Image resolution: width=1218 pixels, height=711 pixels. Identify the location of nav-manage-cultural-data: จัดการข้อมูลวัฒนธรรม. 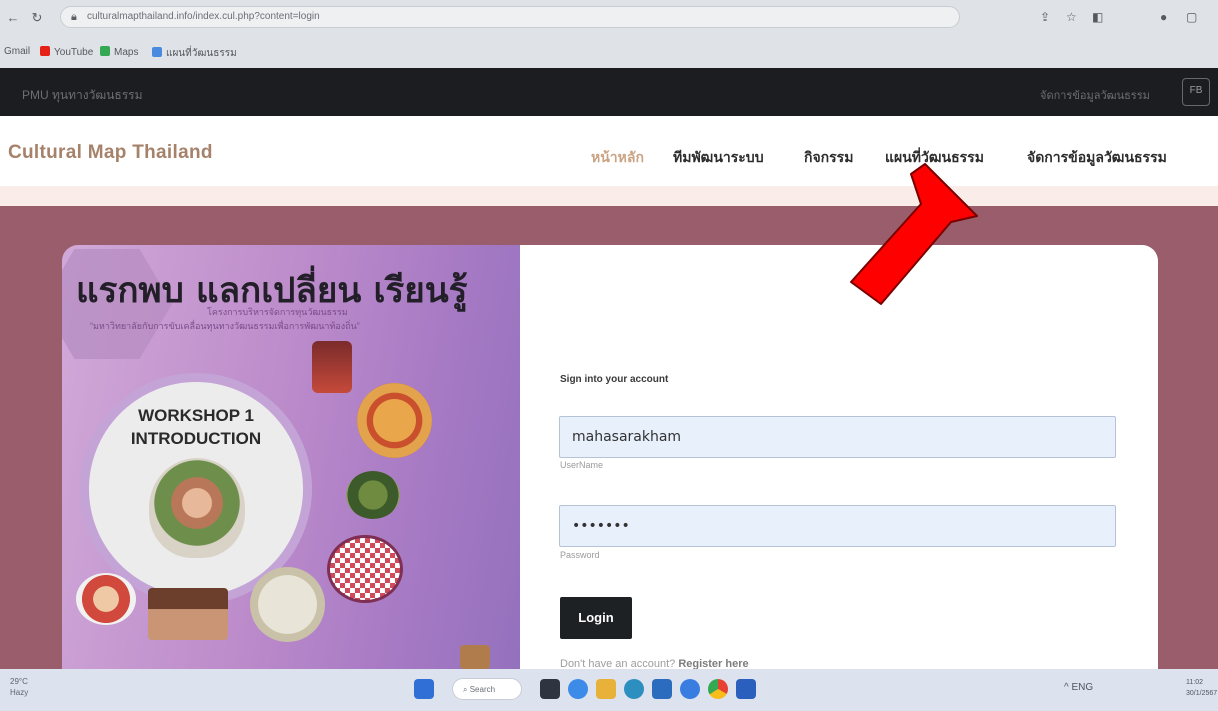
(1097, 158).